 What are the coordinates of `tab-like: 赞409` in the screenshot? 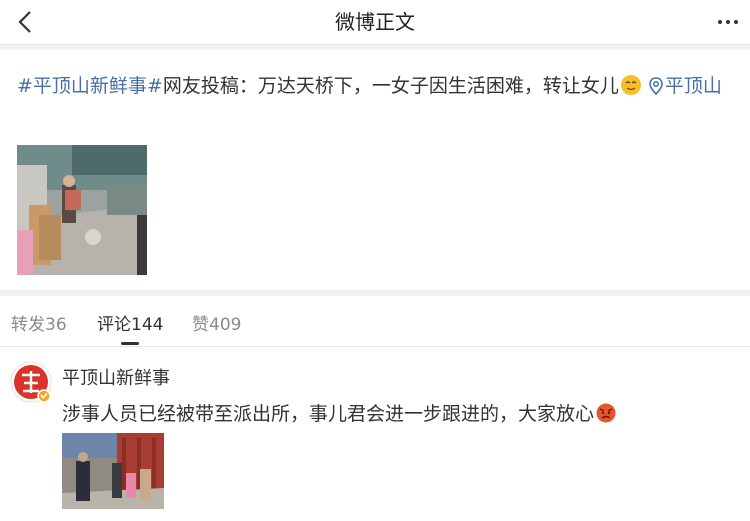 It's located at (216, 322).